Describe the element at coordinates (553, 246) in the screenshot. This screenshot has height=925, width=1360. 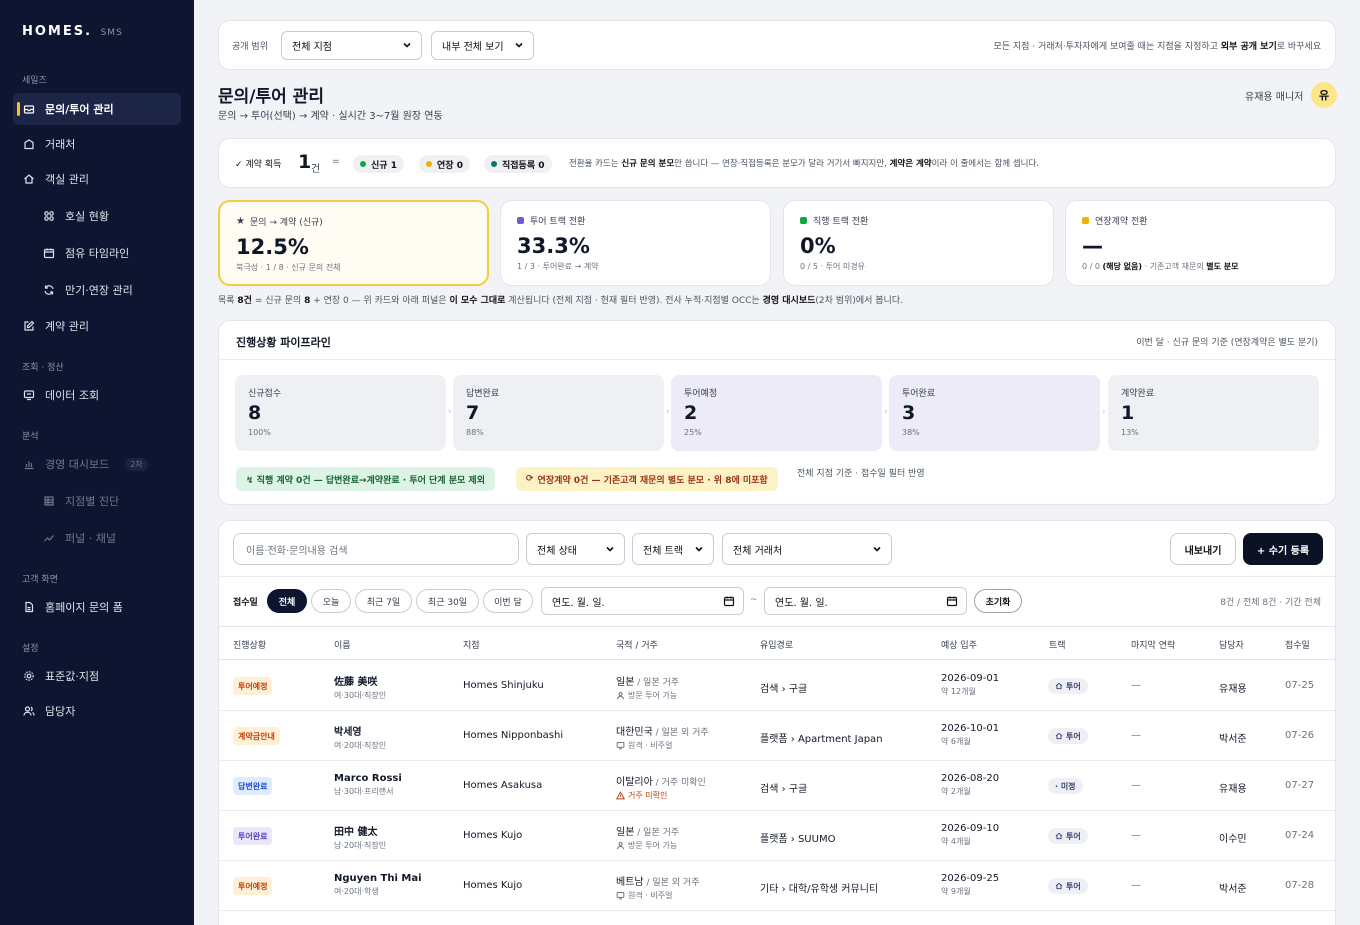
I see `metric-value: 33.3%` at that location.